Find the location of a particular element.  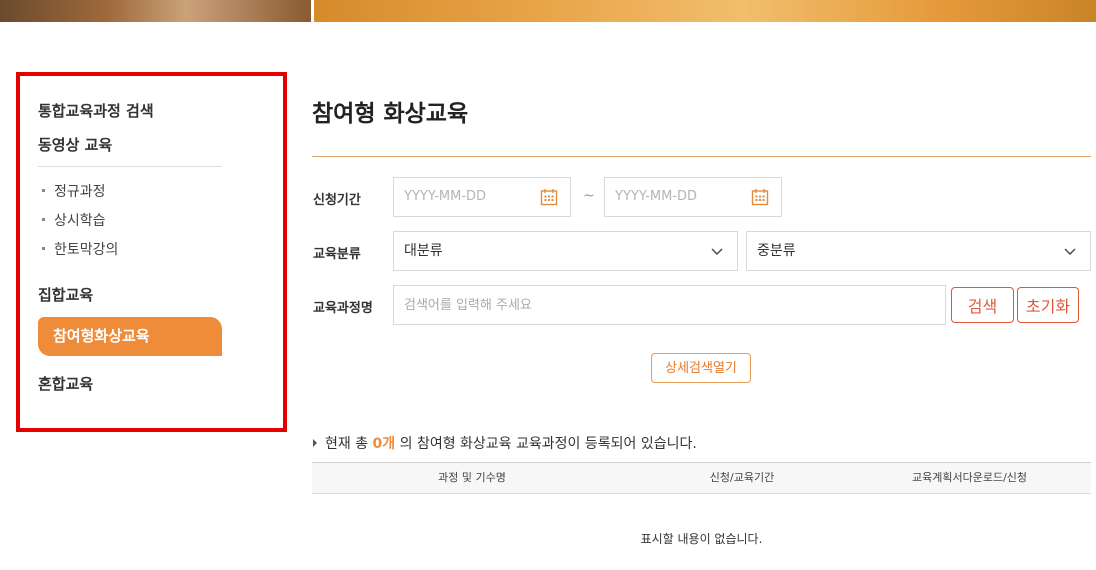

top-banner is located at coordinates (548, 11).